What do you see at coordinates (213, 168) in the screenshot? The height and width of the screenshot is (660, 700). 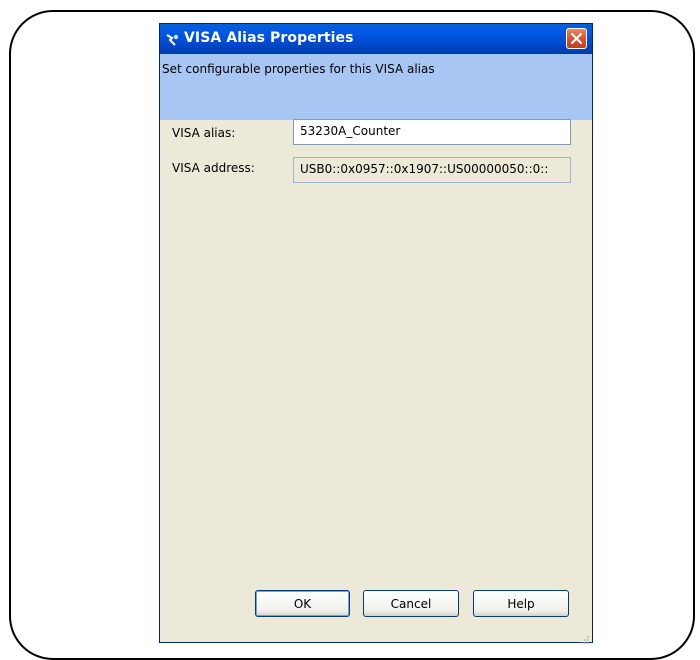 I see `visa-address-label: VISA address:` at bounding box center [213, 168].